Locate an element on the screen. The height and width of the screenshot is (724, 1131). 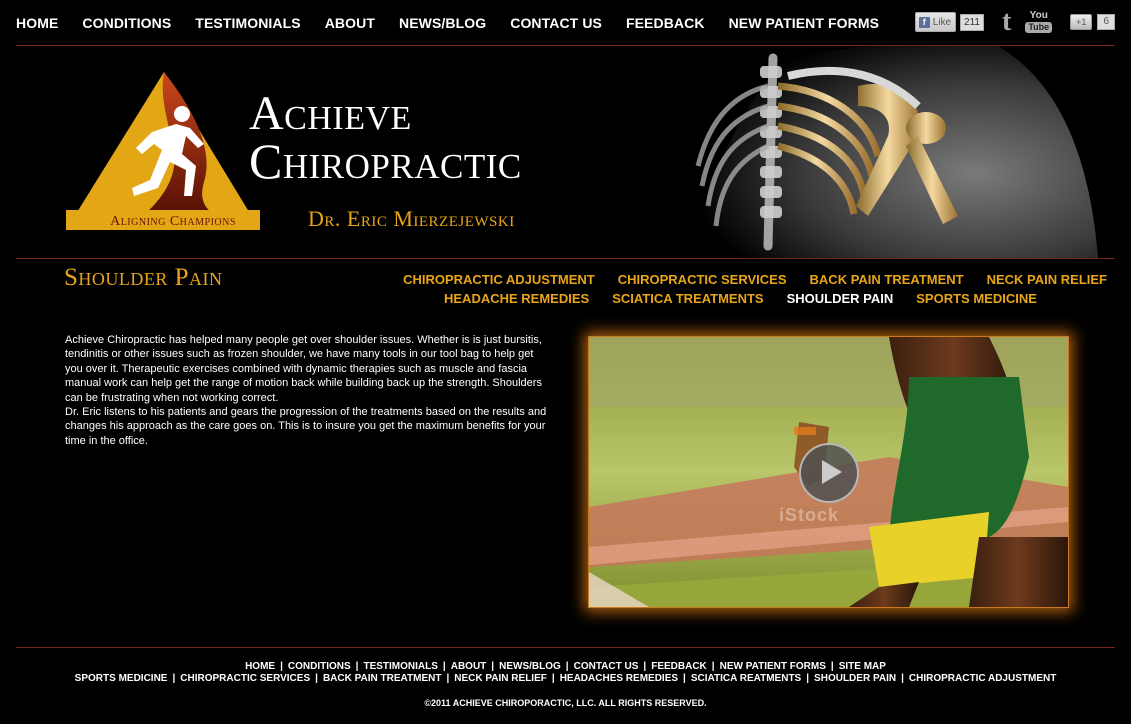
gplus-count: 6 is located at coordinates (1106, 22).